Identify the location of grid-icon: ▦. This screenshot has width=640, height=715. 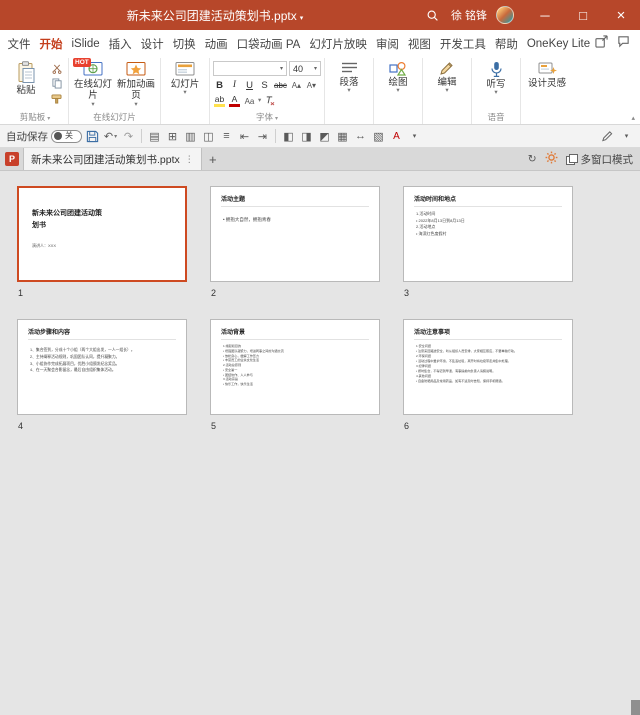
(342, 136).